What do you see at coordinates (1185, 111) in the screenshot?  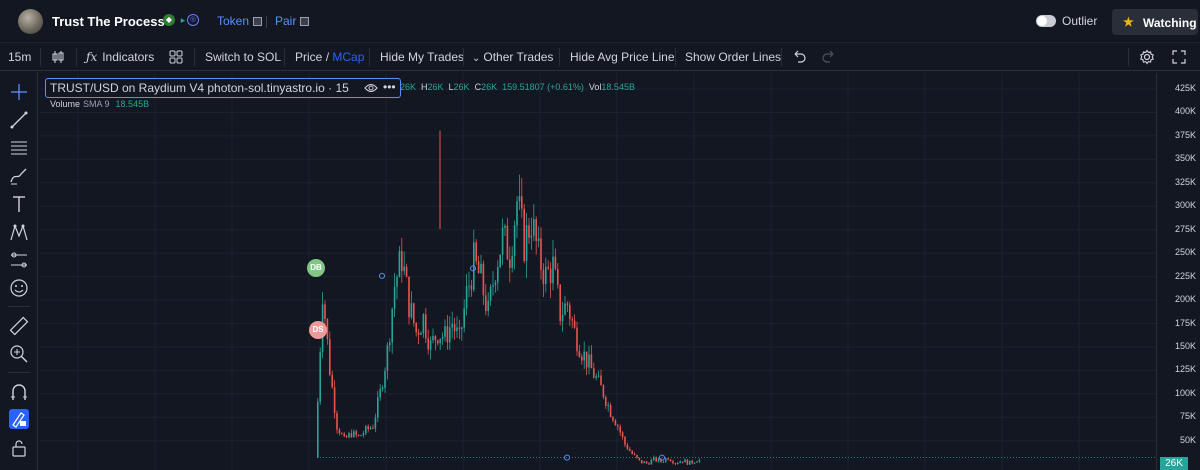 I see `price-scale-label: 400K` at bounding box center [1185, 111].